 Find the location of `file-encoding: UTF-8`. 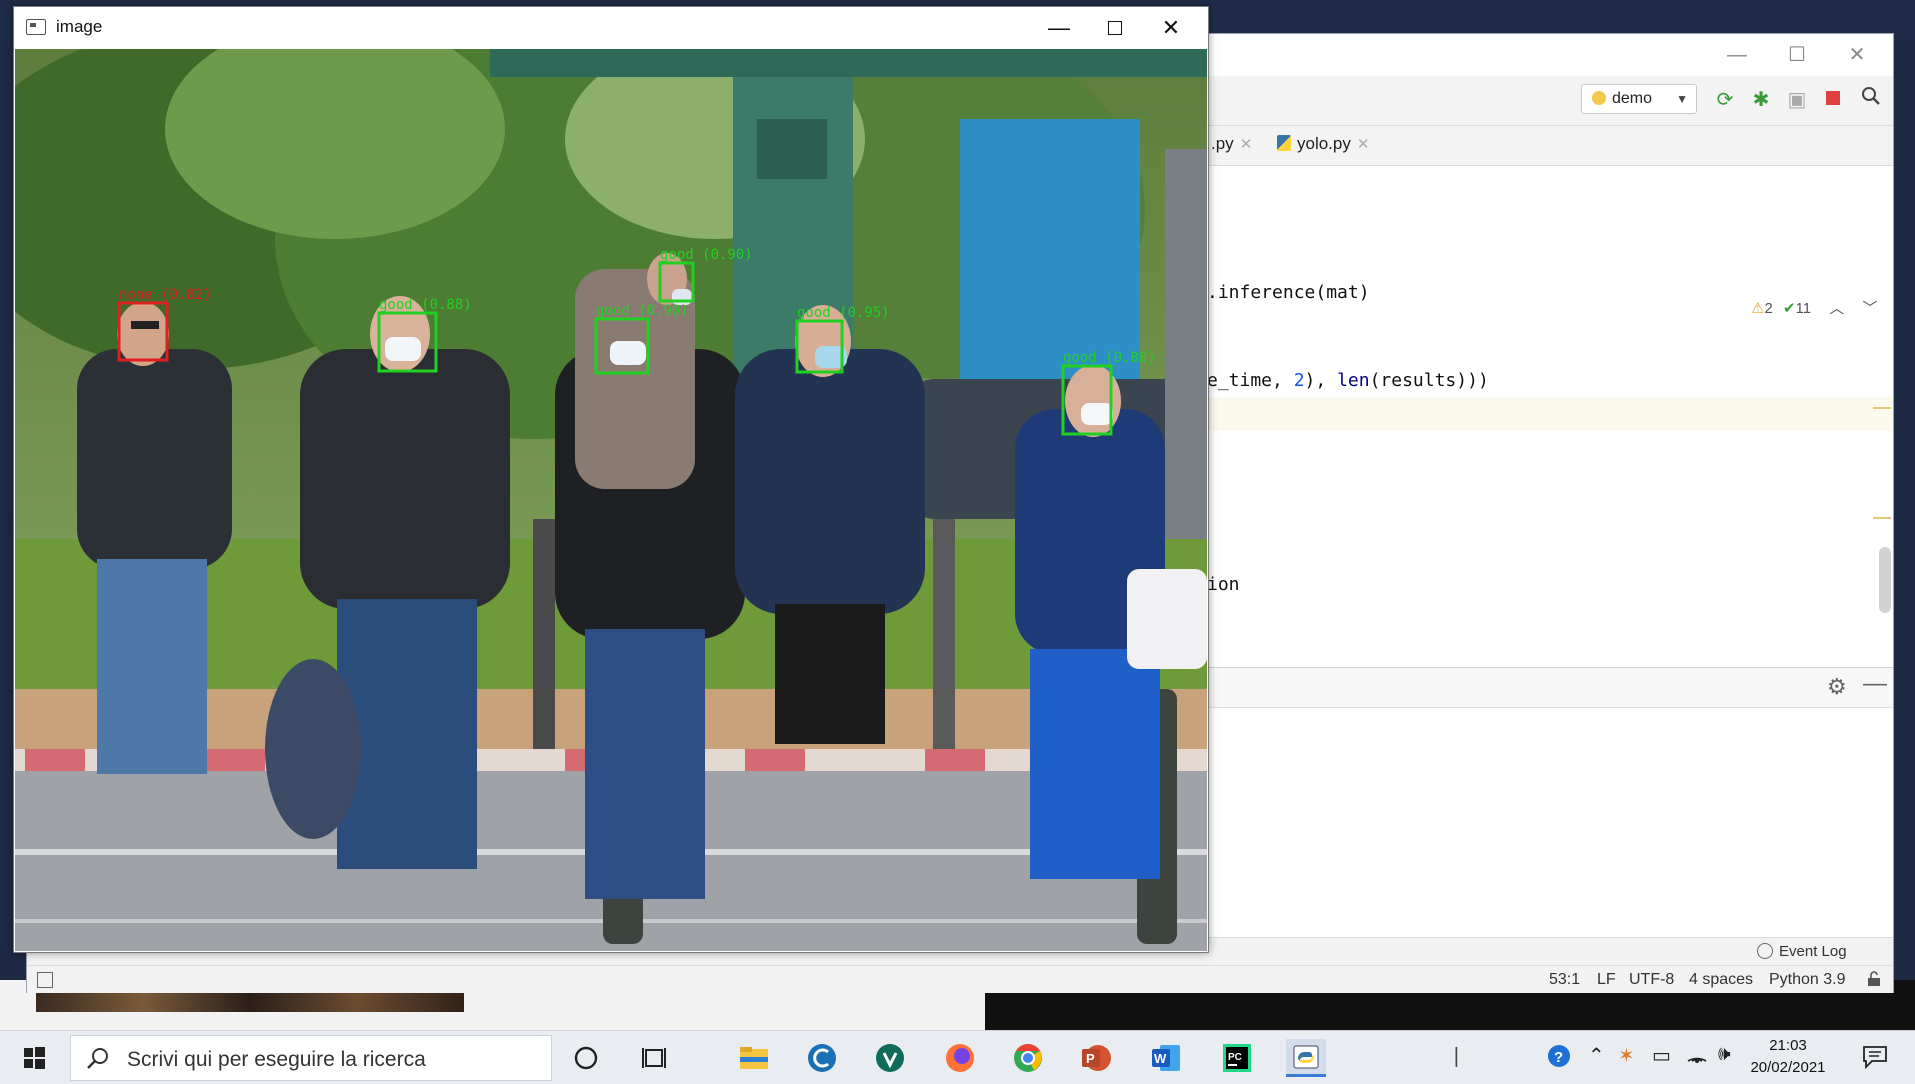

file-encoding: UTF-8 is located at coordinates (1651, 980).